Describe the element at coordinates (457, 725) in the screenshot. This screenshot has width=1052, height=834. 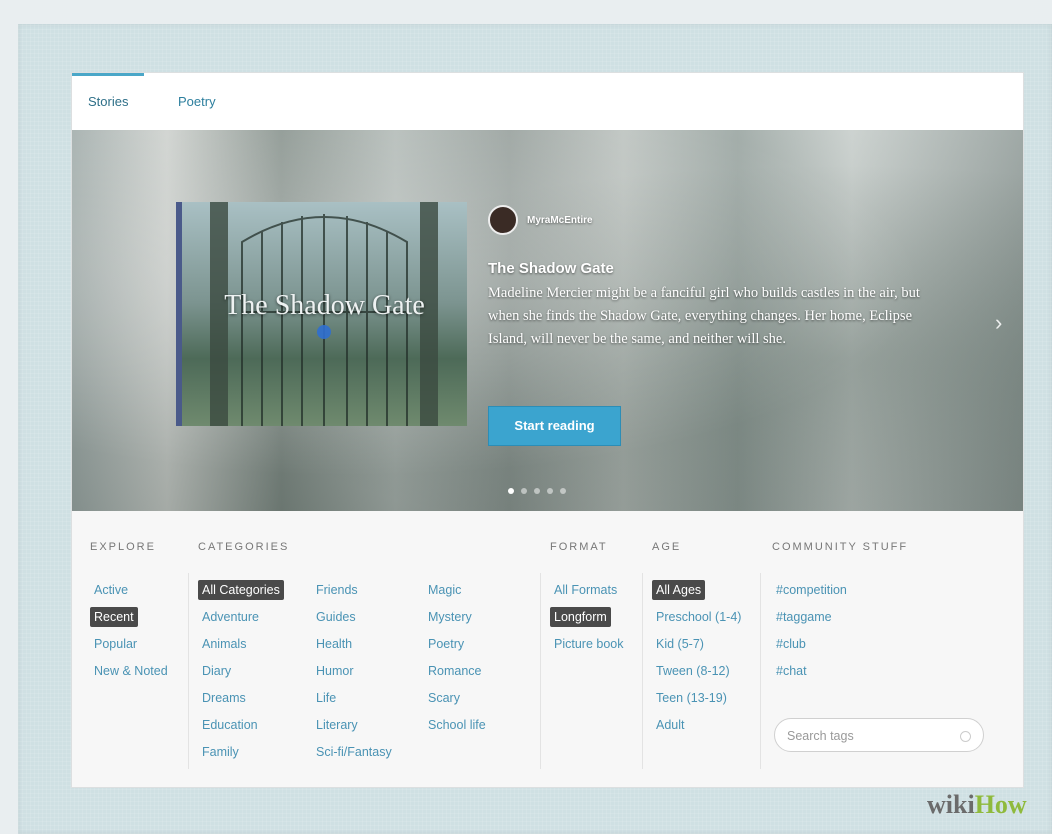
I see `category-item: School life` at that location.